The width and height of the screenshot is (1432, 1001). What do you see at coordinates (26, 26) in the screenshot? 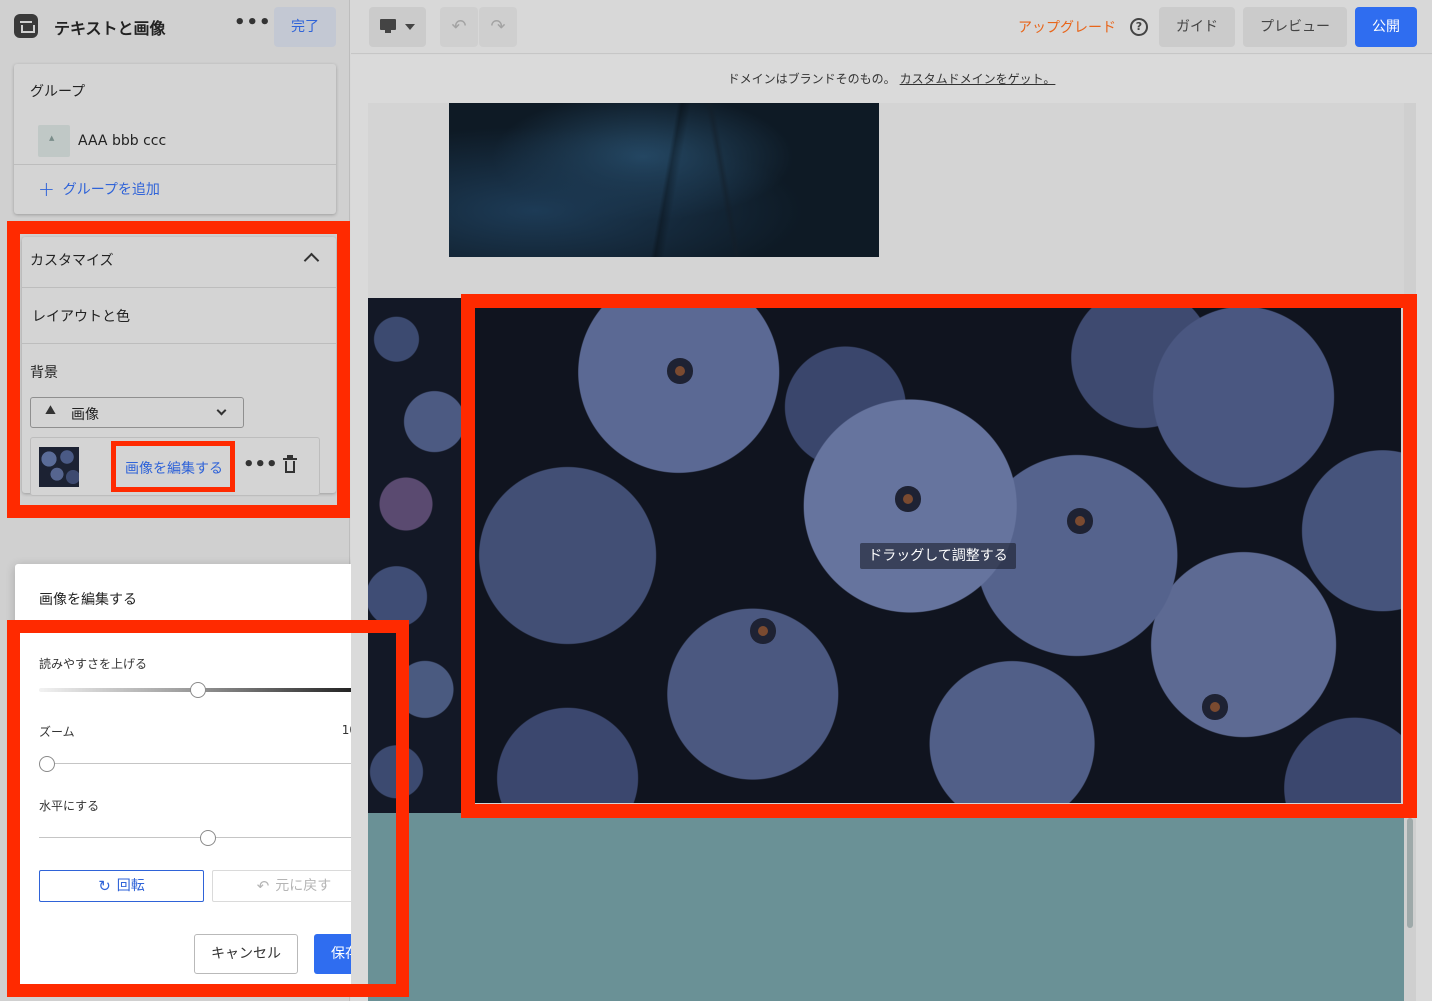
I see `section-icon` at bounding box center [26, 26].